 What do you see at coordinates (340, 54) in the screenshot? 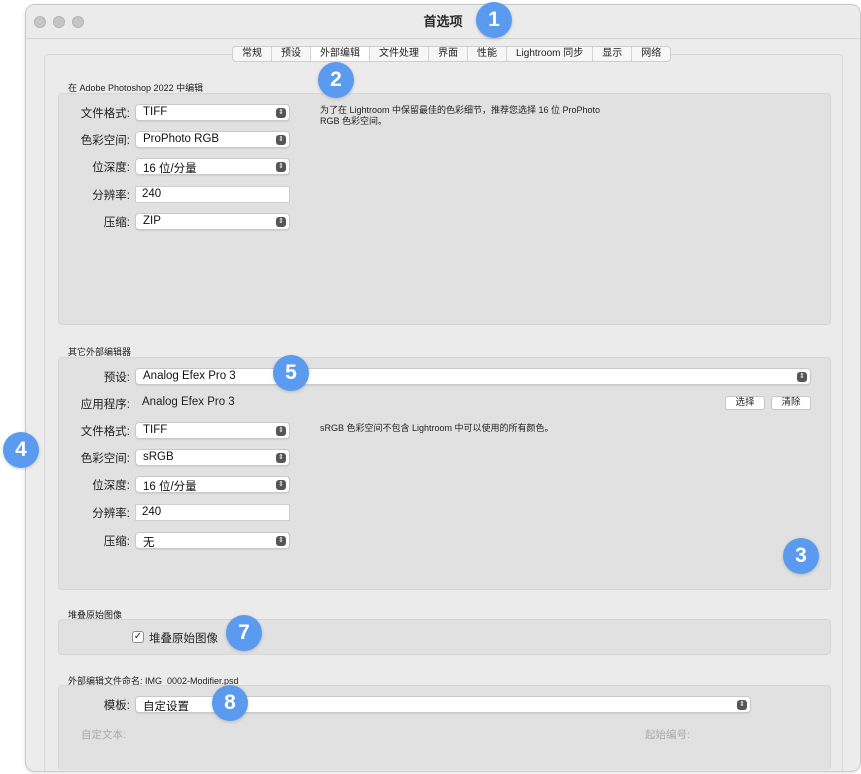
I see `tab-external-editing: 外部编辑` at bounding box center [340, 54].